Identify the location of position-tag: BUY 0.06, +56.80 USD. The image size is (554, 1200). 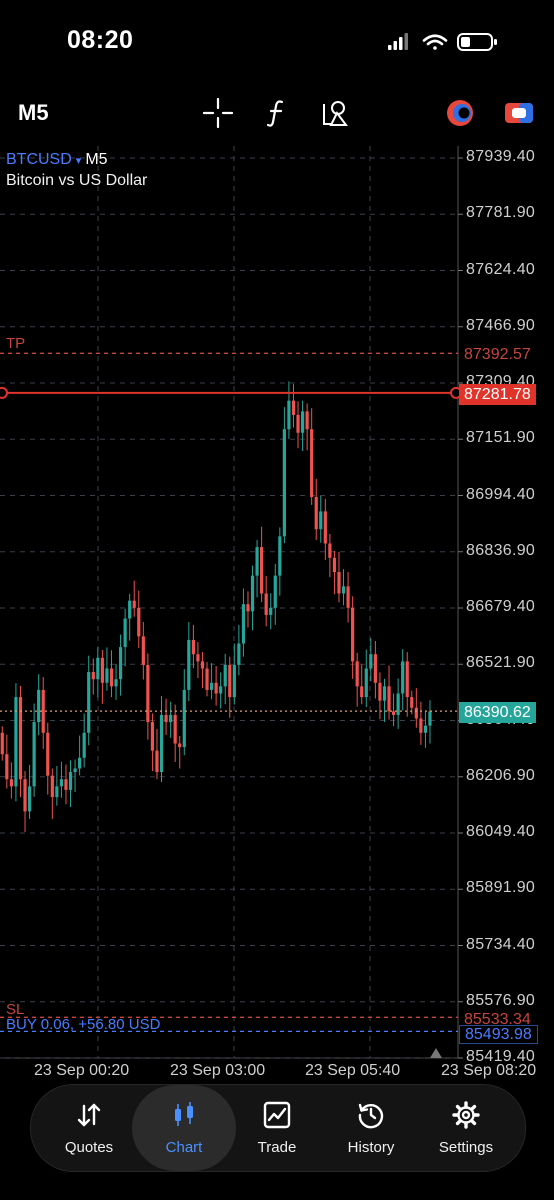
(83, 1024).